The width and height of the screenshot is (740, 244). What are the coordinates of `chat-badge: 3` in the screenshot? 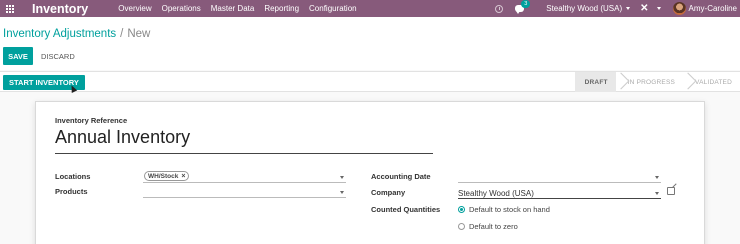 It's located at (526, 4).